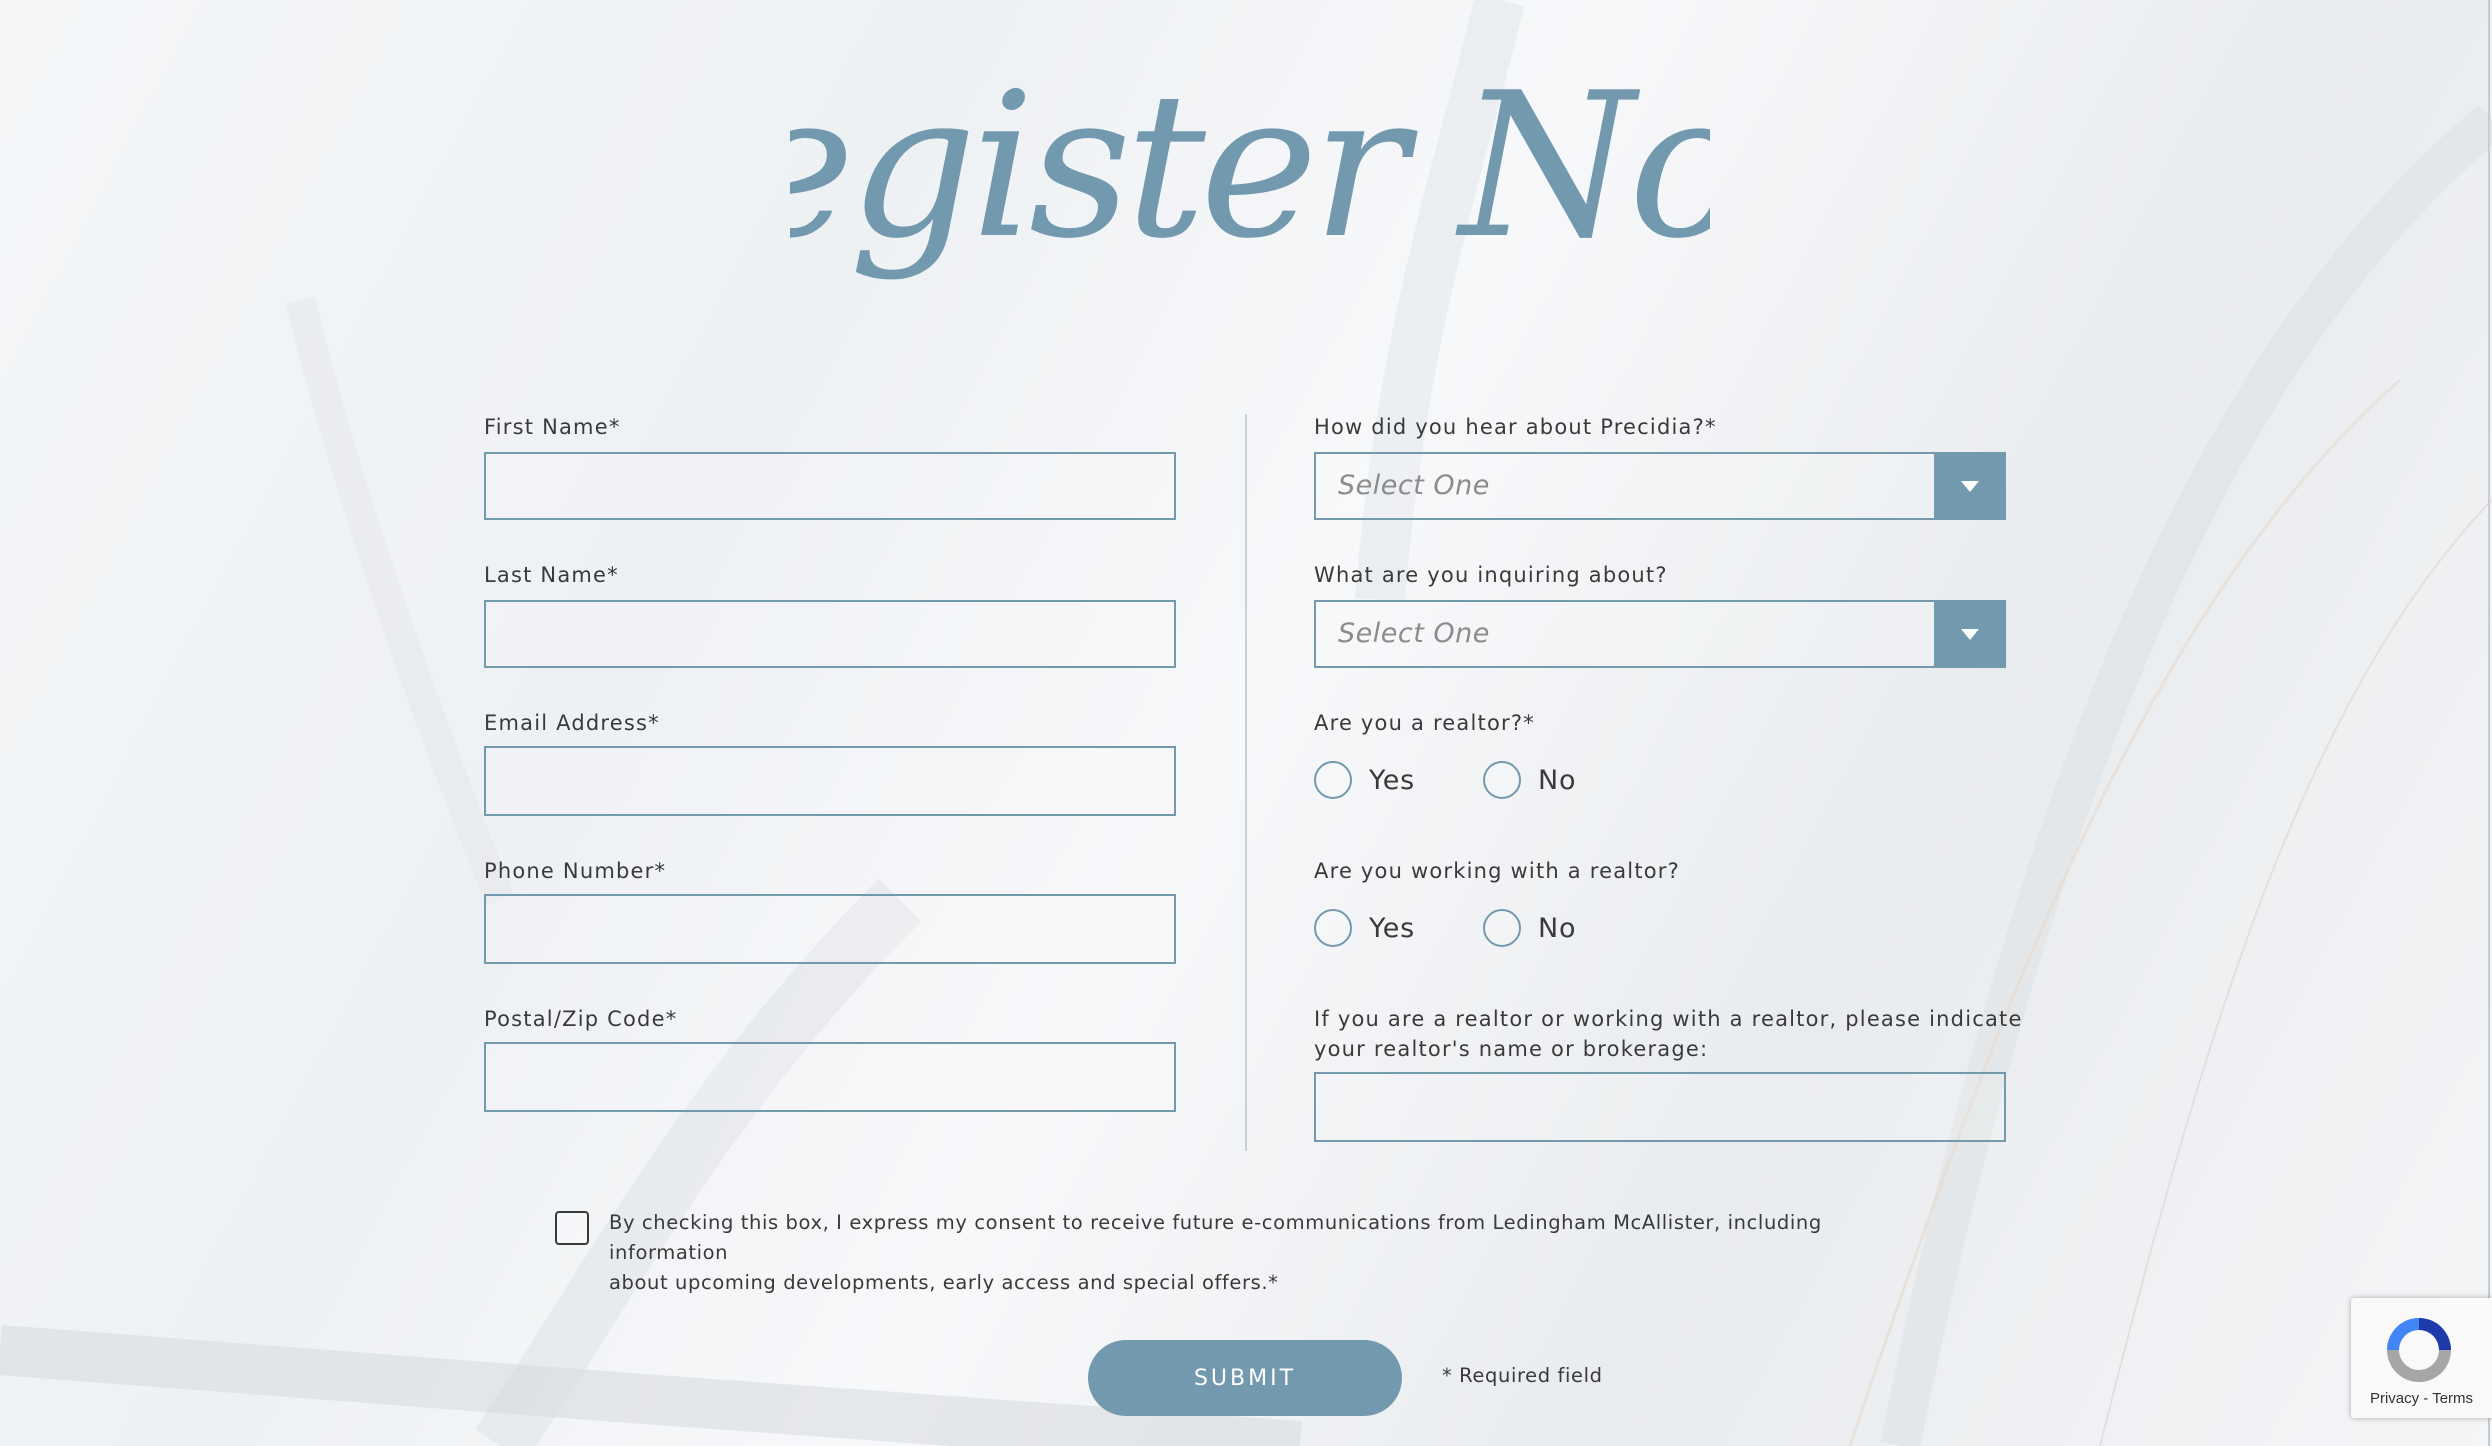 The width and height of the screenshot is (2492, 1446). Describe the element at coordinates (1464, 782) in the screenshot. I see `is-realtor-radio-group: Yes No` at that location.